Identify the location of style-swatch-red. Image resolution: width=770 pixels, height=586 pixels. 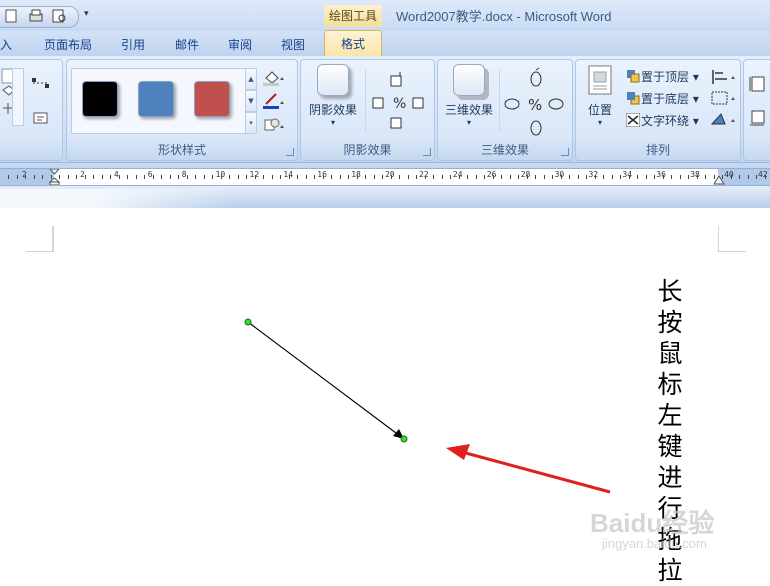
(212, 99).